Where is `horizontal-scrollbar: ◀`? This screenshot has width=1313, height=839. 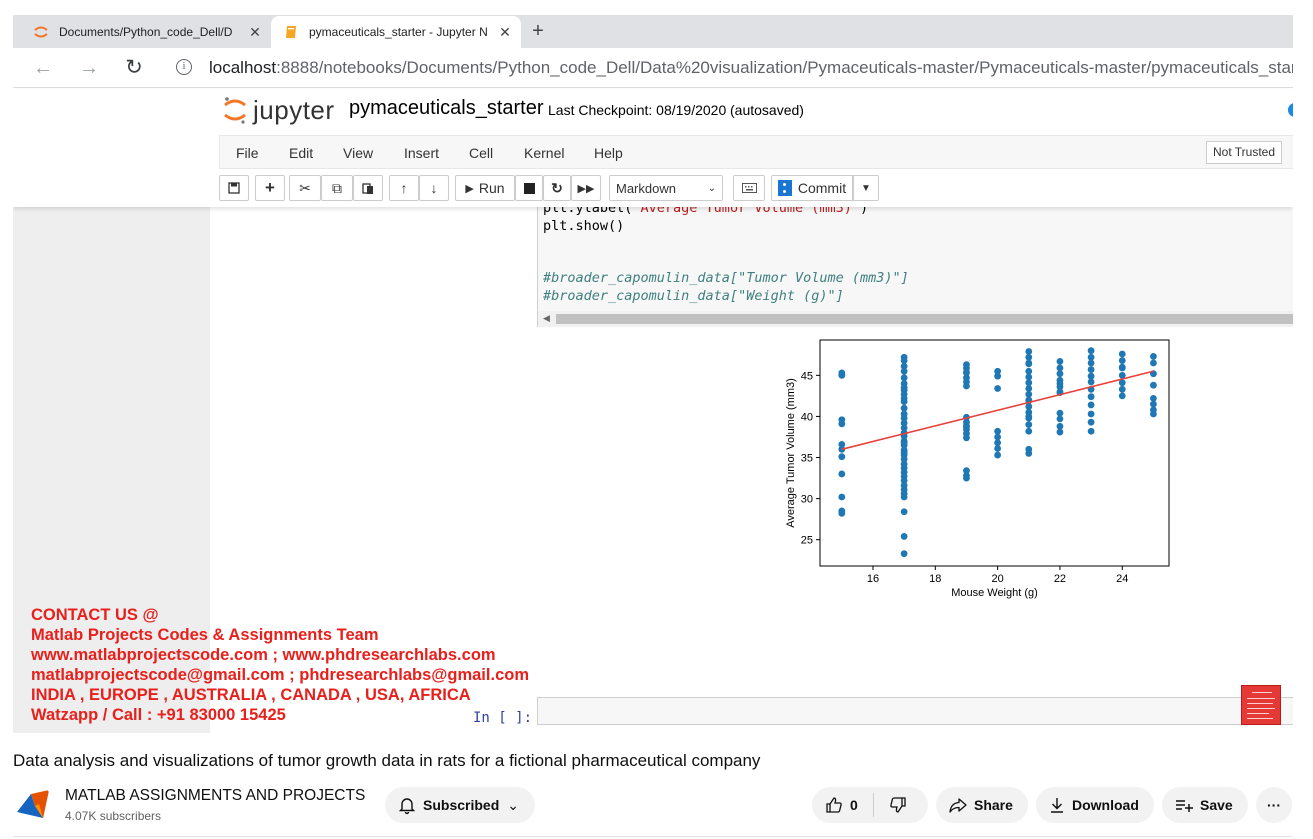
horizontal-scrollbar: ◀ is located at coordinates (915, 319).